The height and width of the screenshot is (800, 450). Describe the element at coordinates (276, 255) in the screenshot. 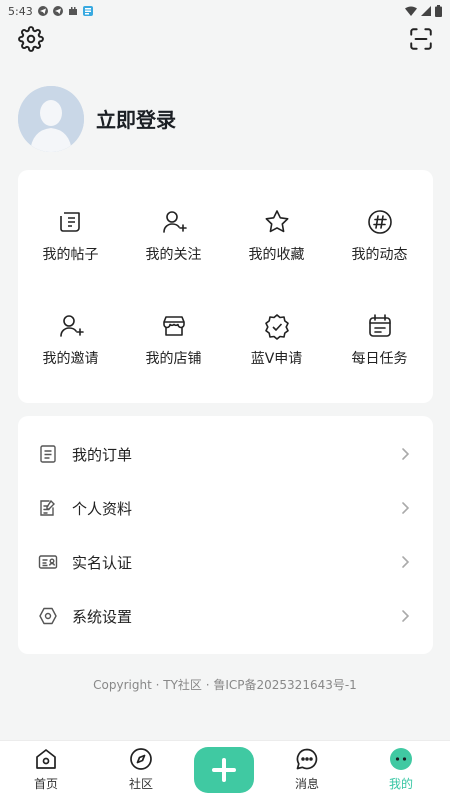

I see `grid-label: 我的收藏` at that location.